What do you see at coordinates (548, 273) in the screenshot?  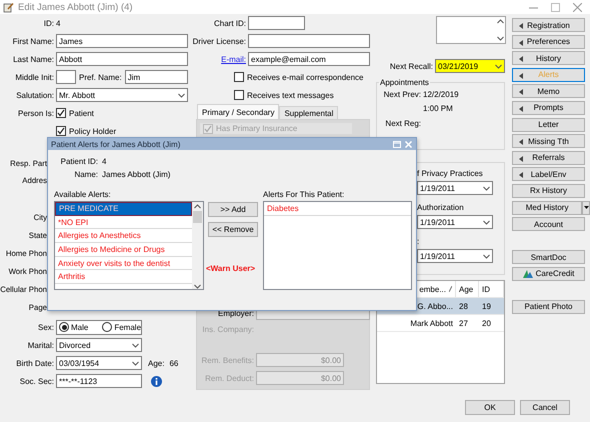 I see `side-button: CareCredit` at bounding box center [548, 273].